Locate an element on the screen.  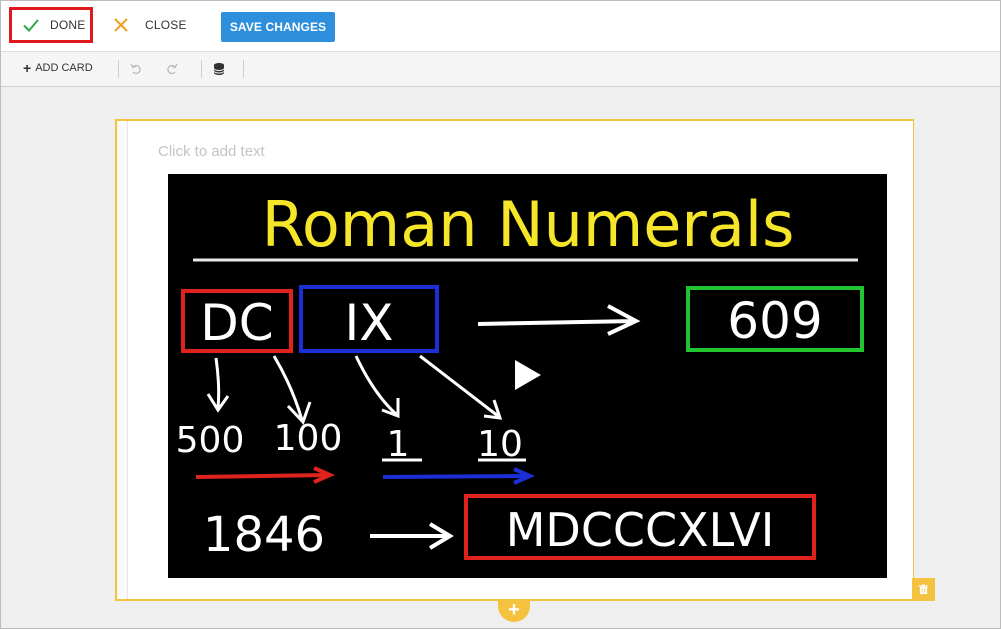
play-icon is located at coordinates (528, 375).